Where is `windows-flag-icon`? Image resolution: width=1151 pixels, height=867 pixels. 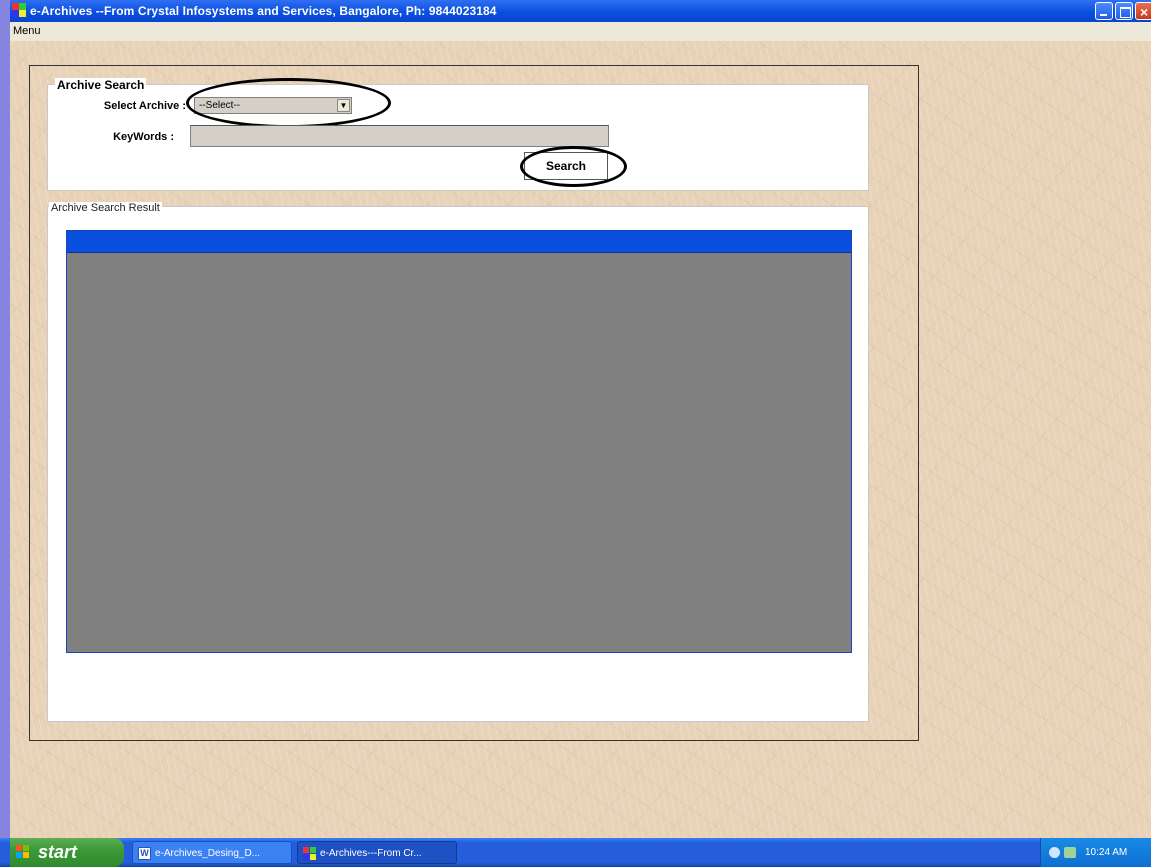 windows-flag-icon is located at coordinates (23, 852).